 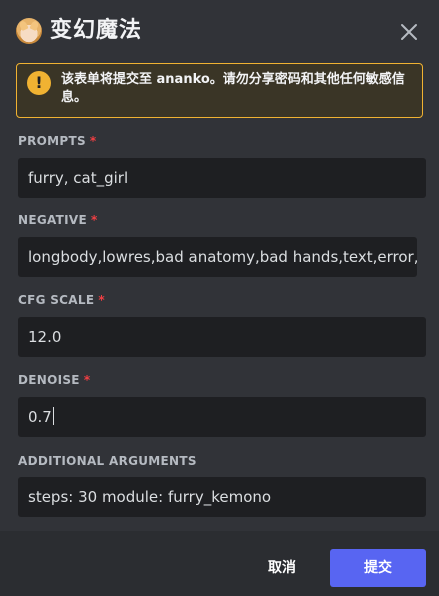 What do you see at coordinates (52, 141) in the screenshot?
I see `prompts-label-text: PROMPTS` at bounding box center [52, 141].